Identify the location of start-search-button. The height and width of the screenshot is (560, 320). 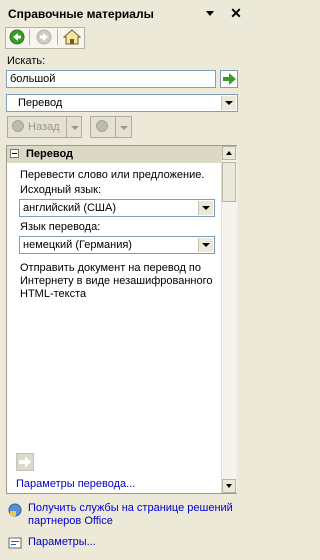
(229, 79).